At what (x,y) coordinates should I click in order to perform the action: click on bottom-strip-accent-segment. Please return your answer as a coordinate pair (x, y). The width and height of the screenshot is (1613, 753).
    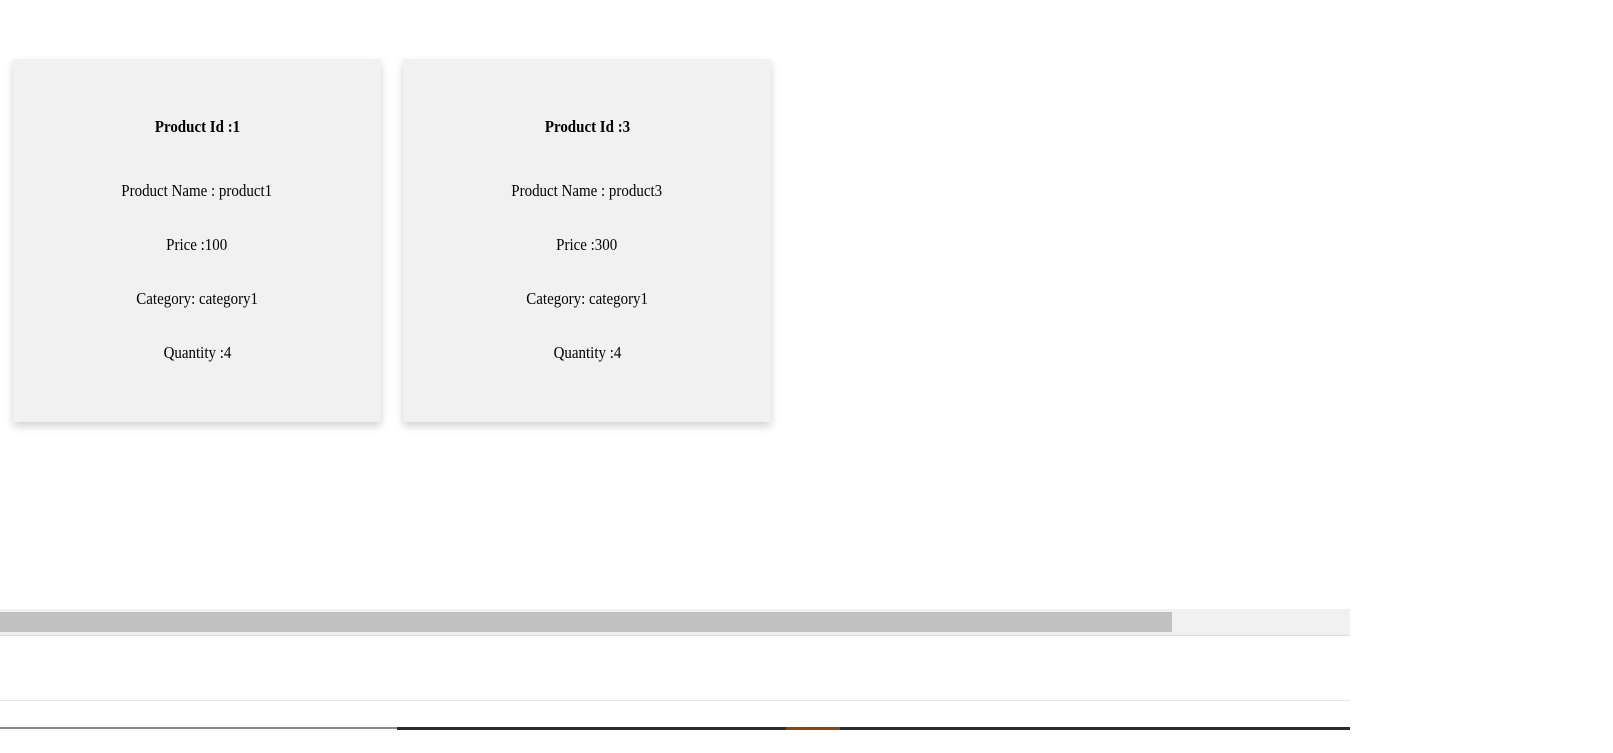
    Looking at the image, I should click on (813, 728).